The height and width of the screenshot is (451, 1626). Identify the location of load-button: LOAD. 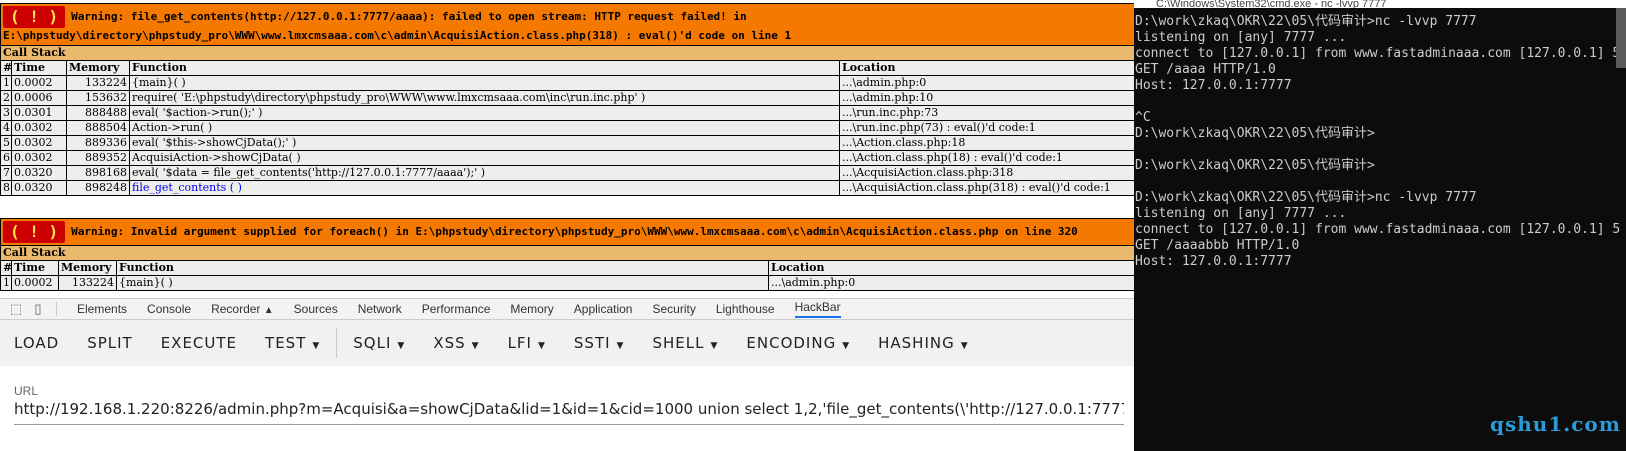
(36, 343).